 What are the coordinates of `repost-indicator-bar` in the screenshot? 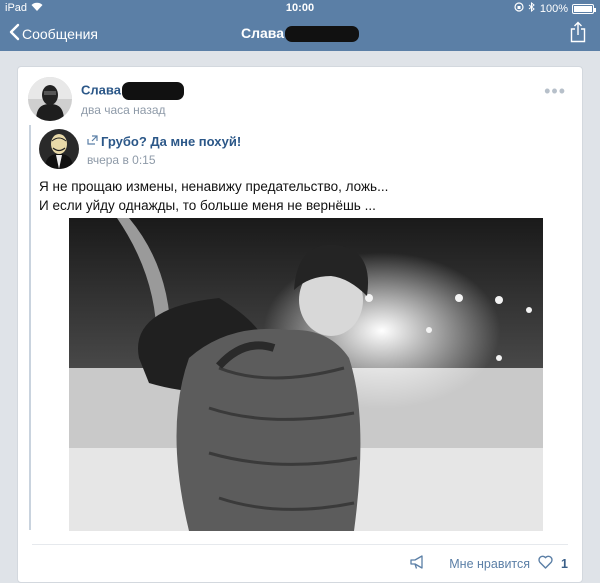 It's located at (30, 327).